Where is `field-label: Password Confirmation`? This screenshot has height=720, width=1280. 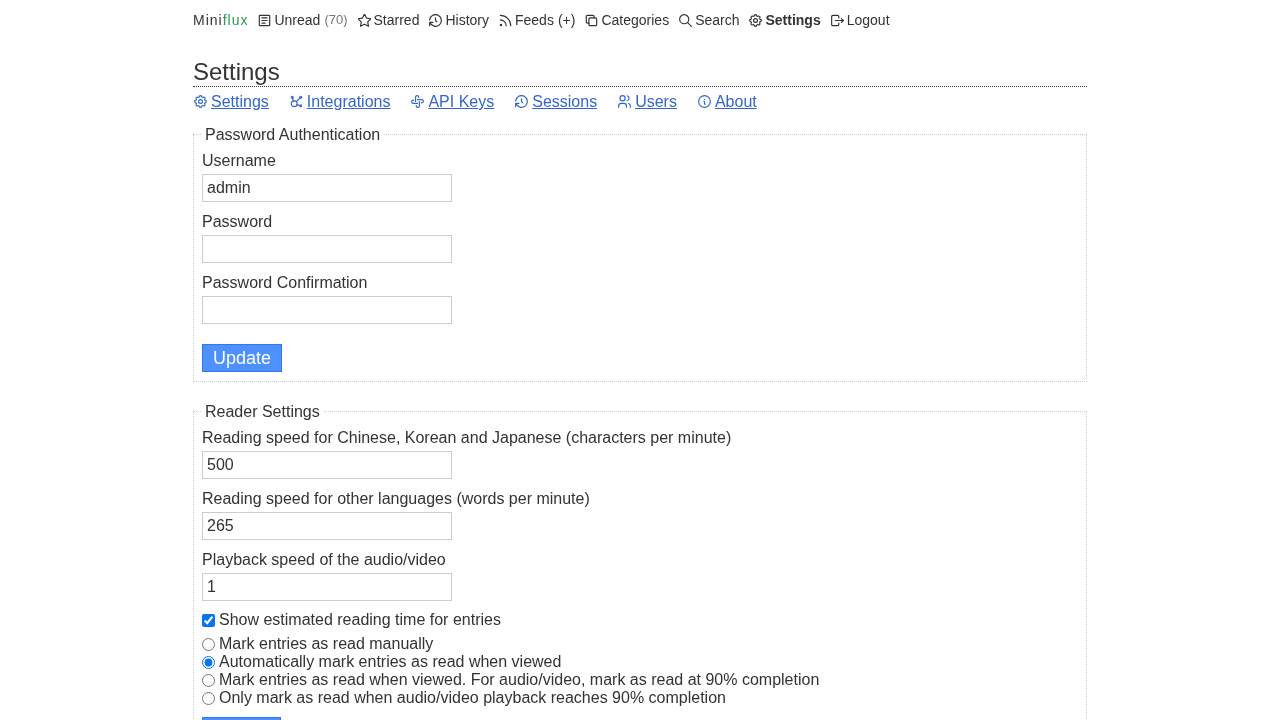
field-label: Password Confirmation is located at coordinates (285, 282).